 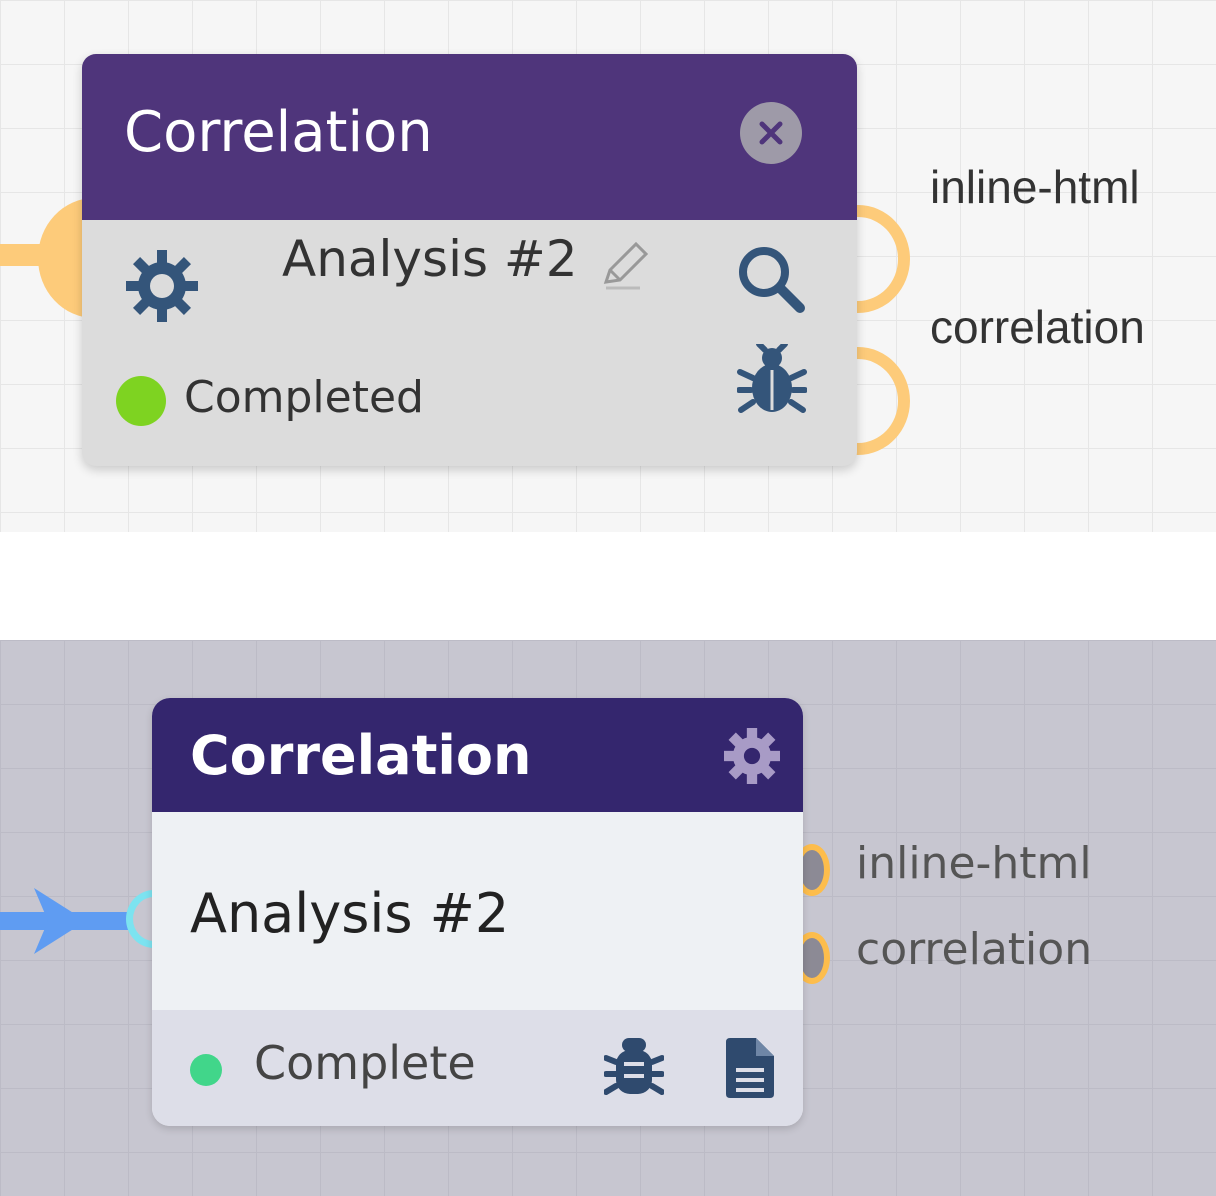 I want to click on arrow-icon, so click(x=60, y=921).